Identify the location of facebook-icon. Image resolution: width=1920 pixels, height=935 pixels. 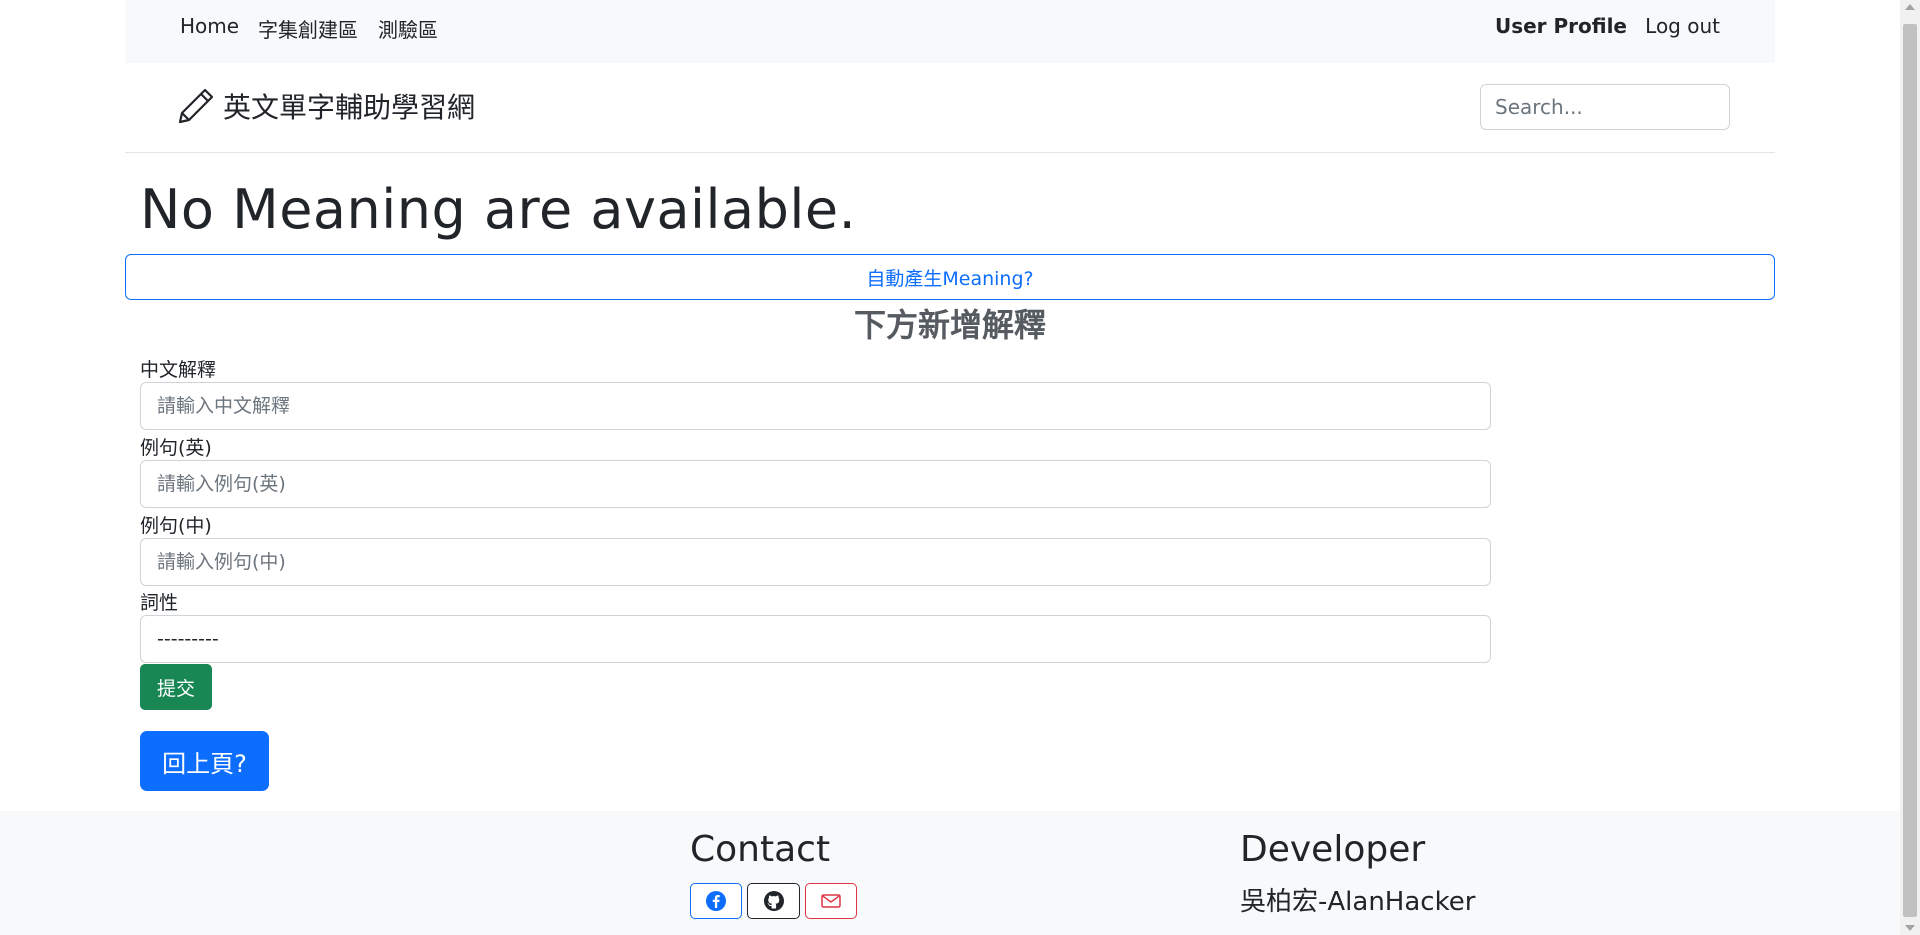
(716, 901).